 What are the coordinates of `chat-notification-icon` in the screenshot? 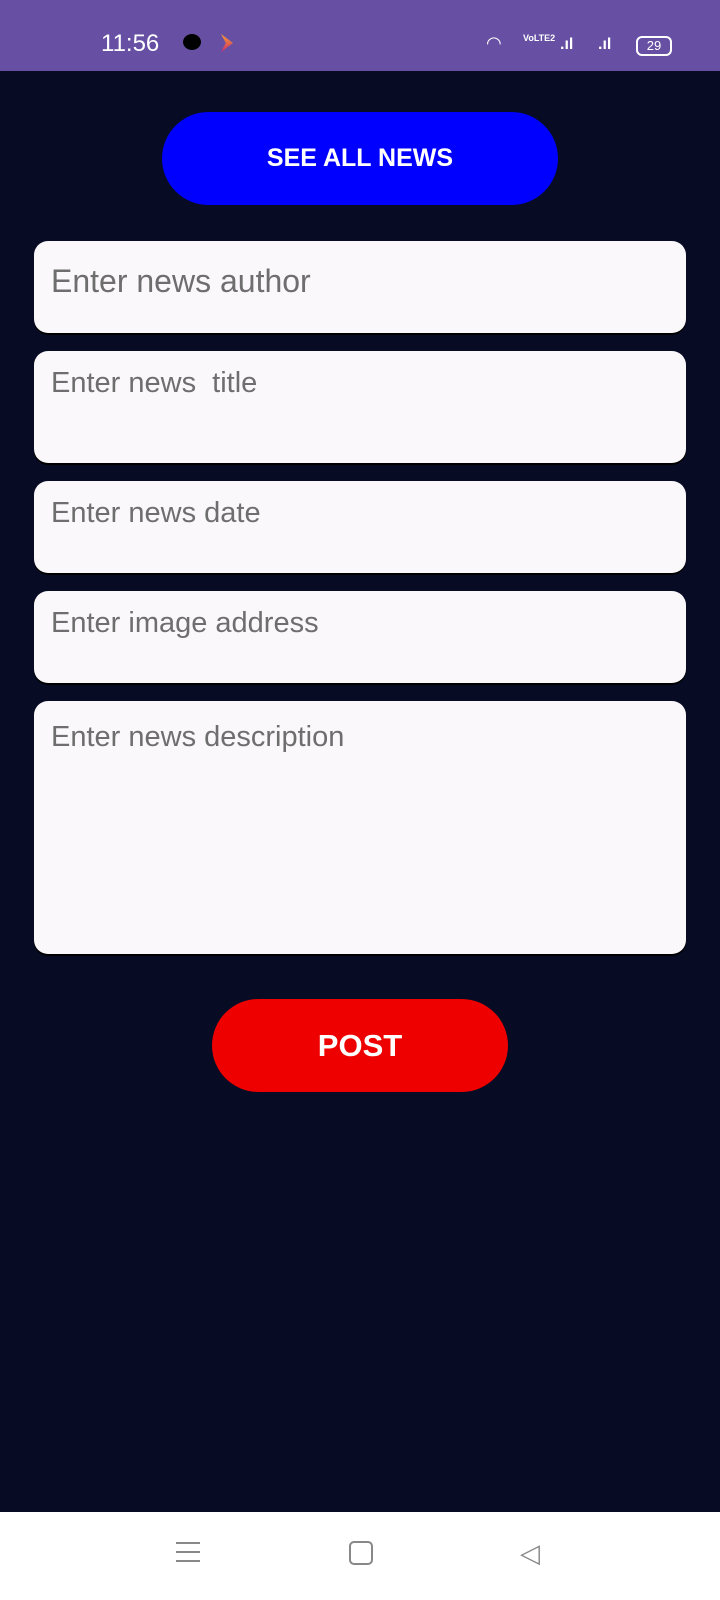 It's located at (192, 42).